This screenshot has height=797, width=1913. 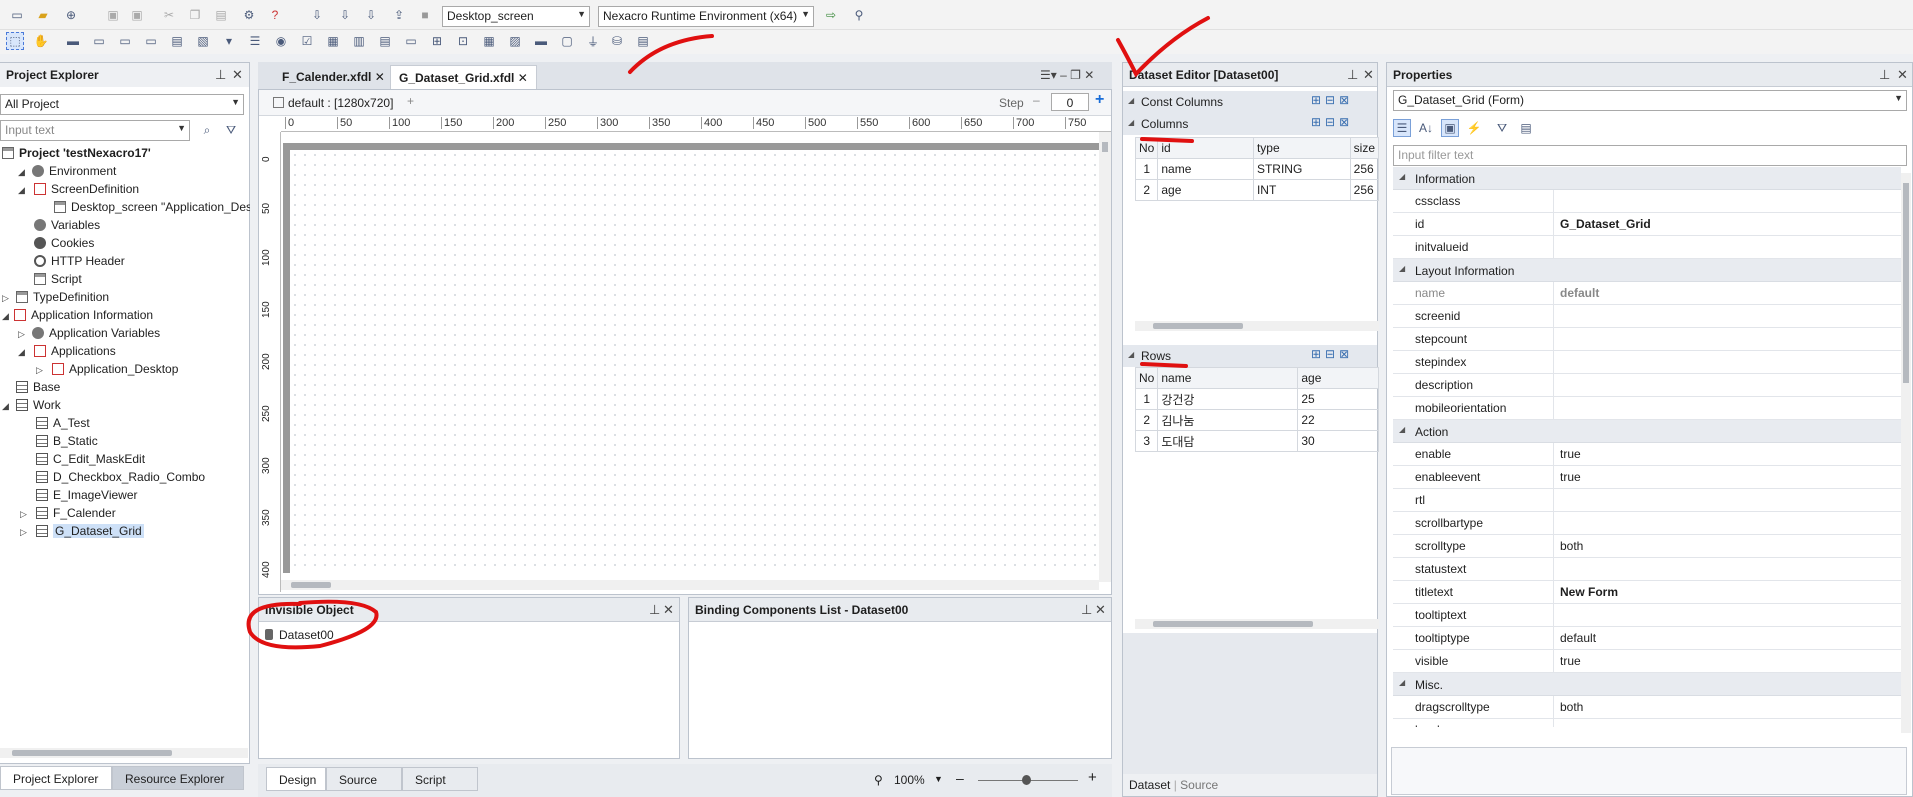 What do you see at coordinates (516, 16) in the screenshot?
I see `screen-select: Desktop_screen ▼` at bounding box center [516, 16].